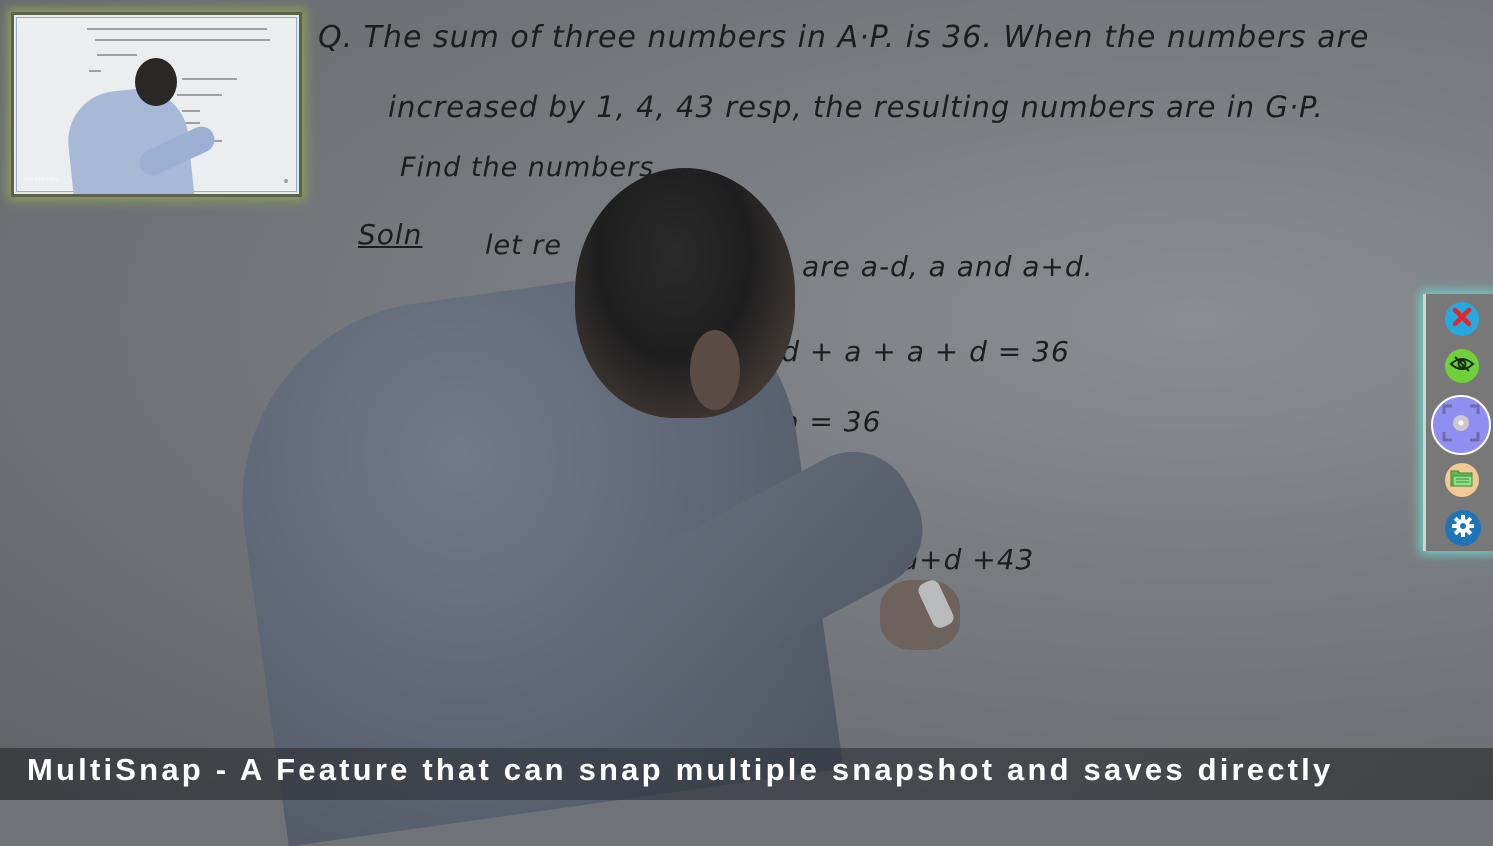 The height and width of the screenshot is (846, 1493). What do you see at coordinates (948, 266) in the screenshot?
I see `terms-text: are a-d, a and a+d.` at bounding box center [948, 266].